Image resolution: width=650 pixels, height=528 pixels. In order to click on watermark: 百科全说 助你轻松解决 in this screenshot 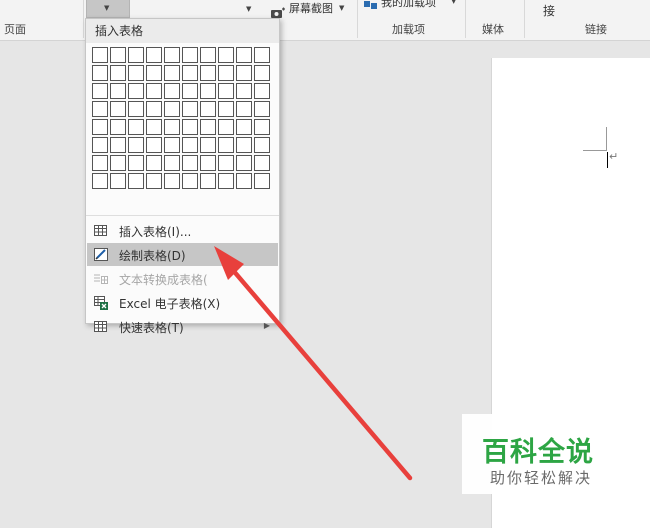, I will do `click(545, 454)`.